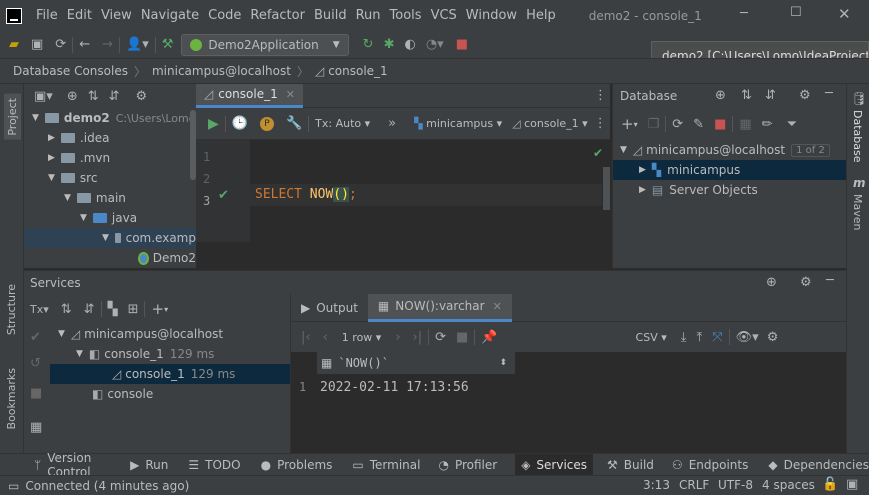 The height and width of the screenshot is (495, 869). I want to click on column-header: ▦ `NOW()` ⬍, so click(416, 363).